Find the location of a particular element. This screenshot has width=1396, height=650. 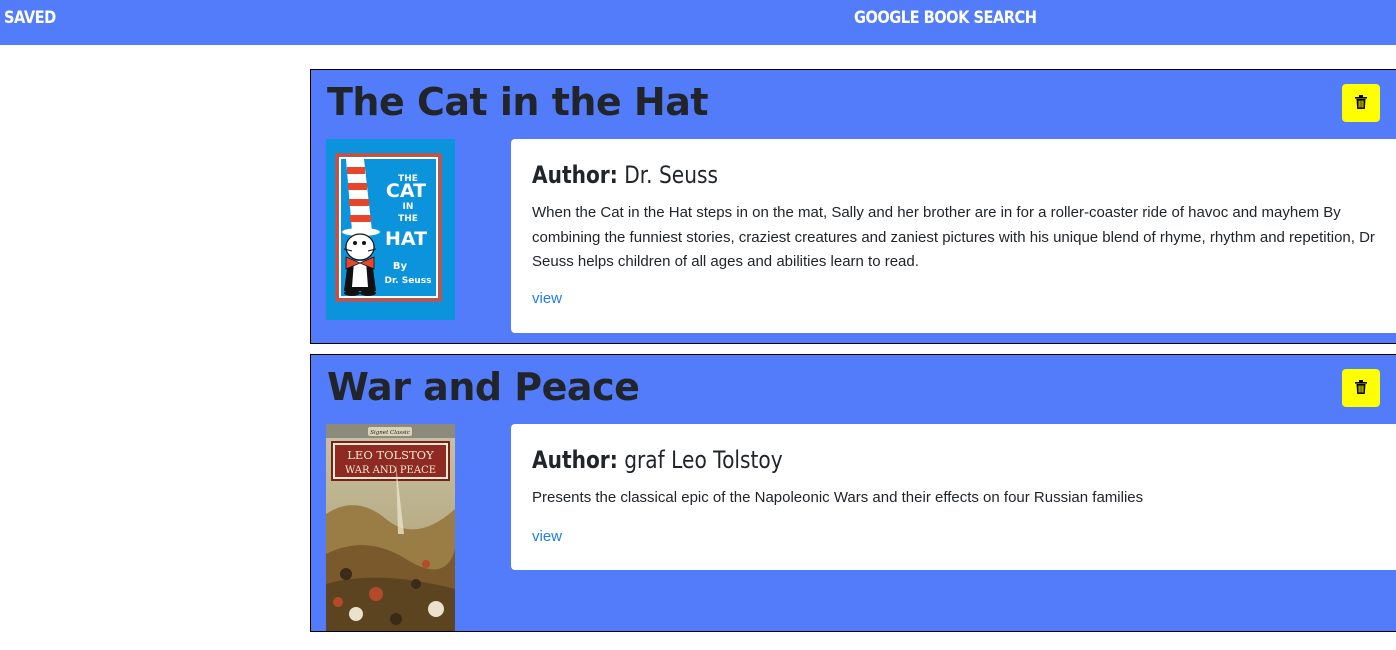

cover-title-line: LEO TOLSTOY is located at coordinates (390, 455).